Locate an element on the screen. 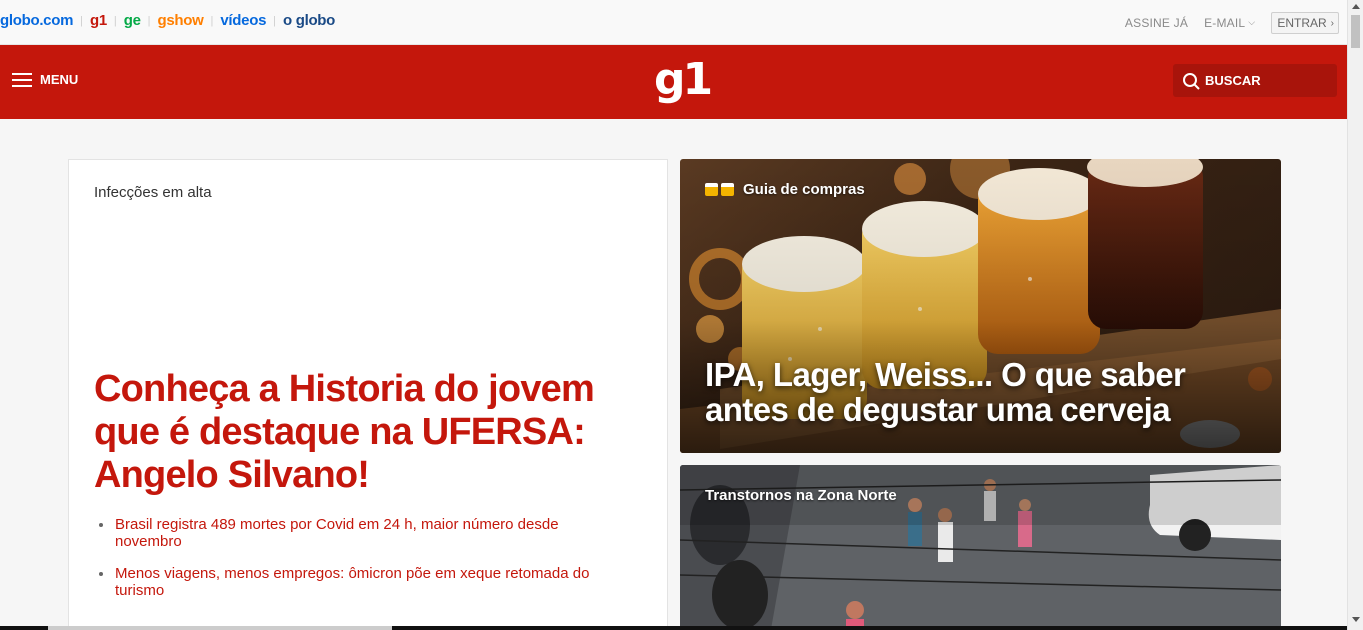 This screenshot has height=630, width=1363. feature-label-text: Transtornos na Zona Norte is located at coordinates (801, 495).